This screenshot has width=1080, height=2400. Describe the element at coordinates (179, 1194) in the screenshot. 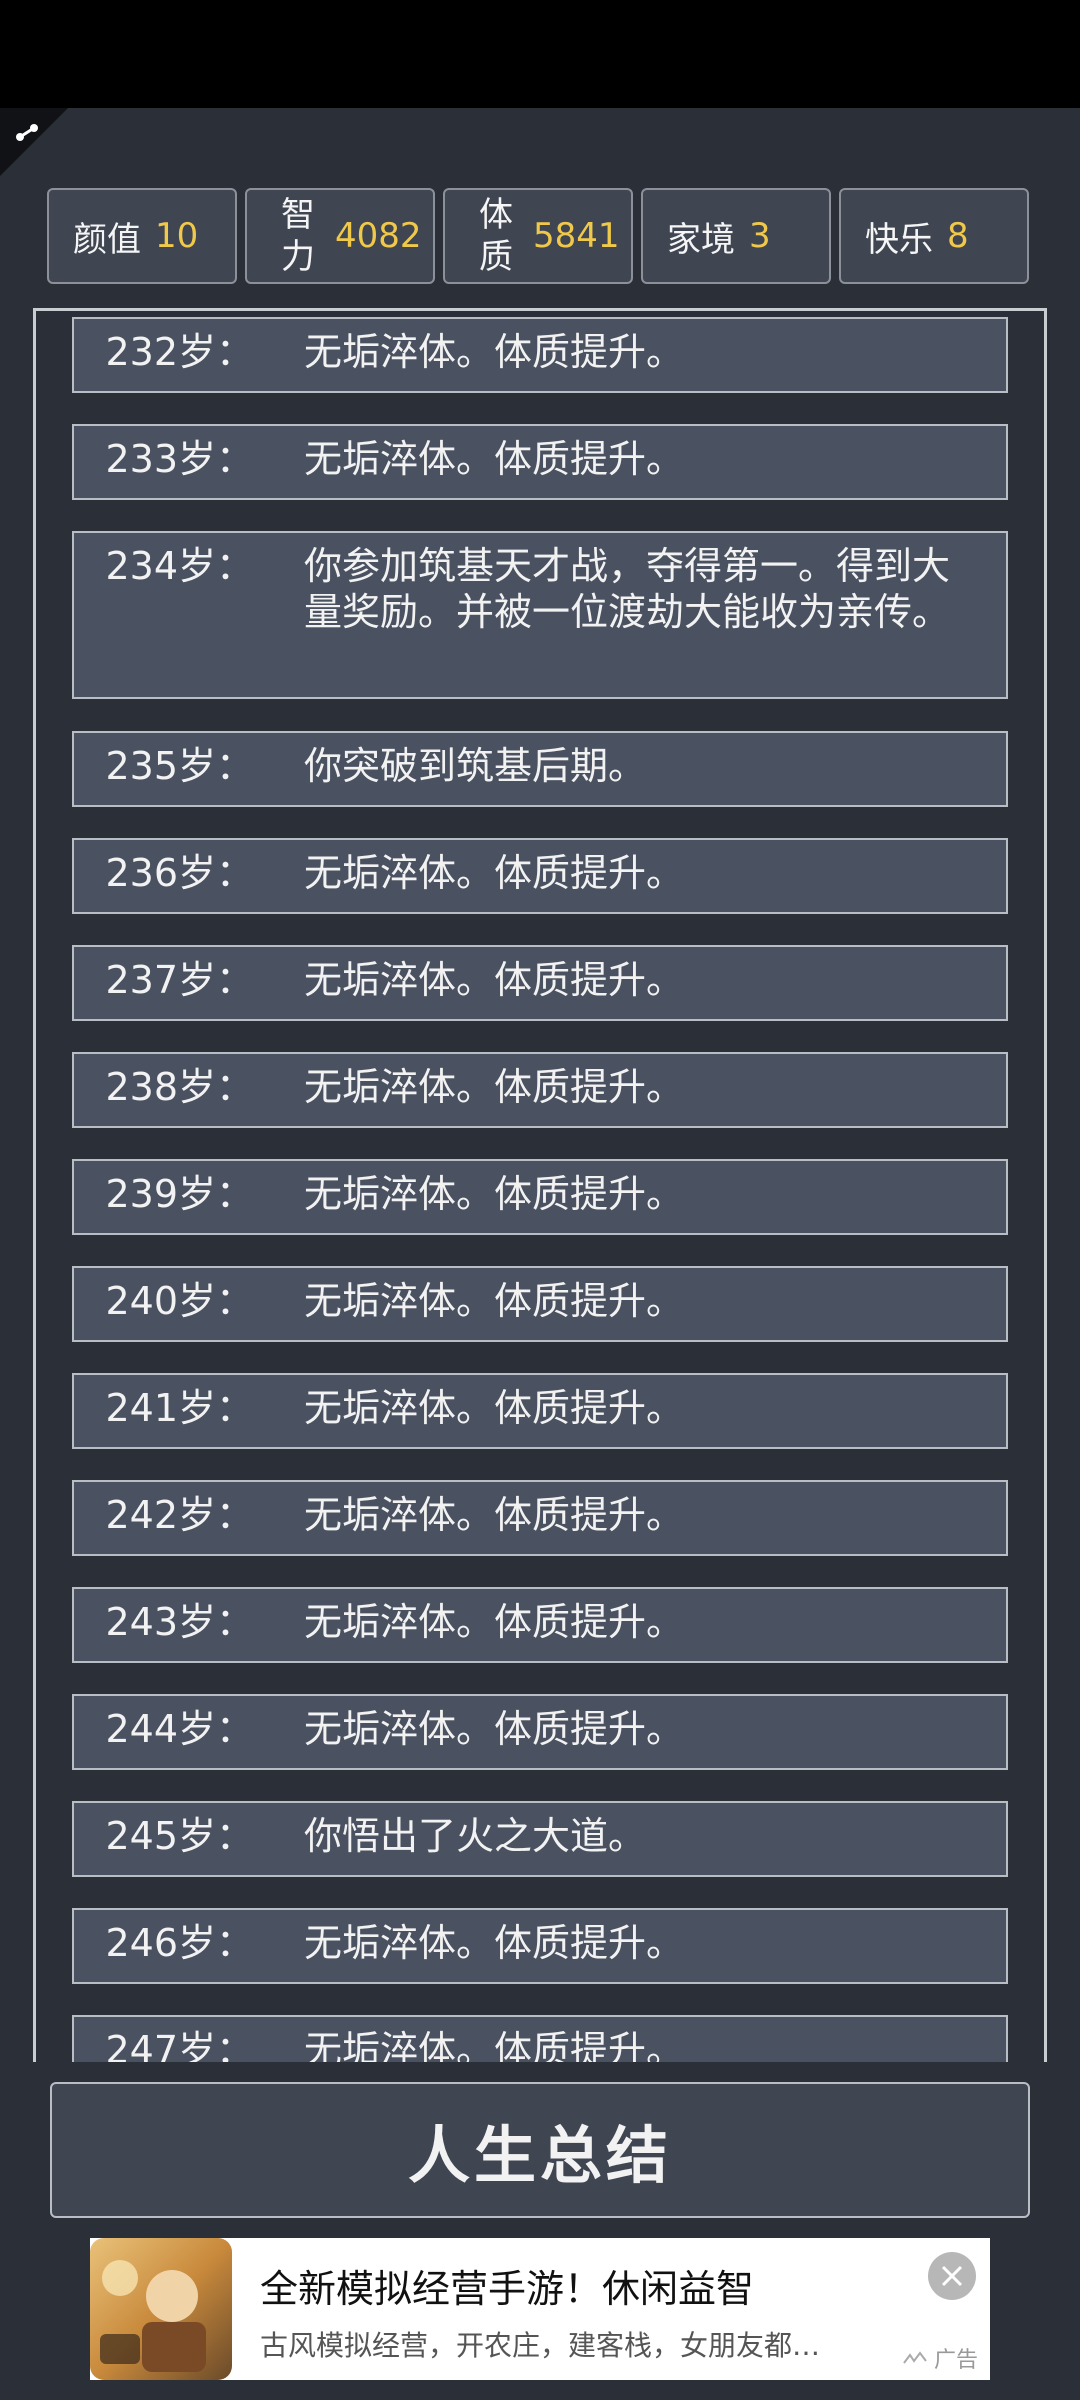

I see `log-age: 239岁：` at that location.